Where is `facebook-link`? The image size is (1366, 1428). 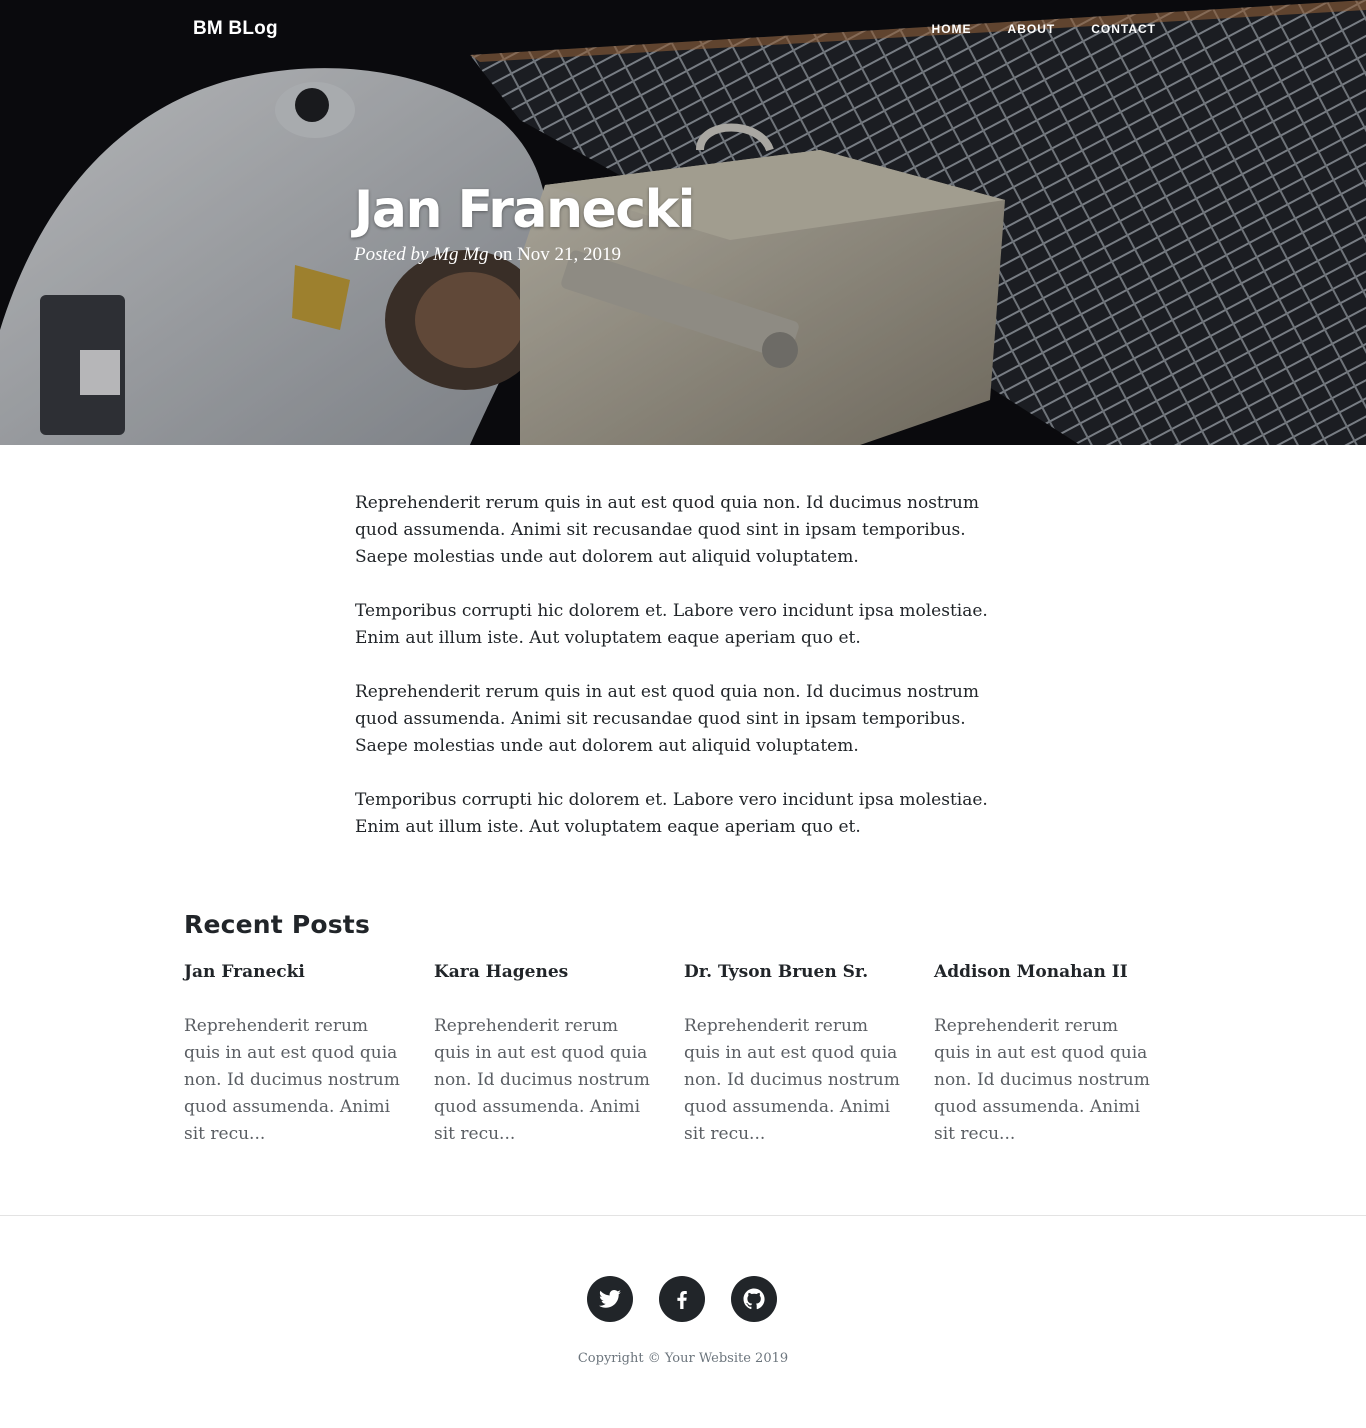
facebook-link is located at coordinates (682, 1299).